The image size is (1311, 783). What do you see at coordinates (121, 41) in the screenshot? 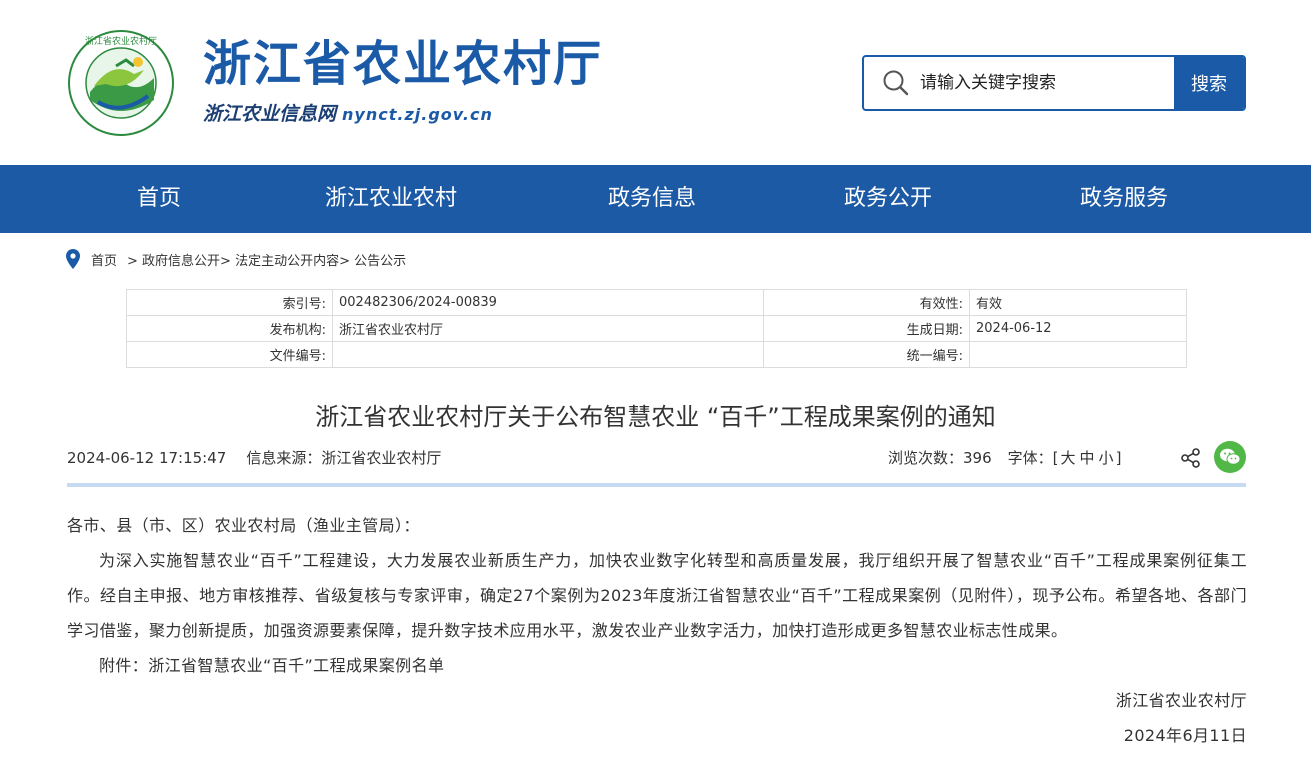
I see `logo-ring-text: 浙江省农业农村厅` at bounding box center [121, 41].